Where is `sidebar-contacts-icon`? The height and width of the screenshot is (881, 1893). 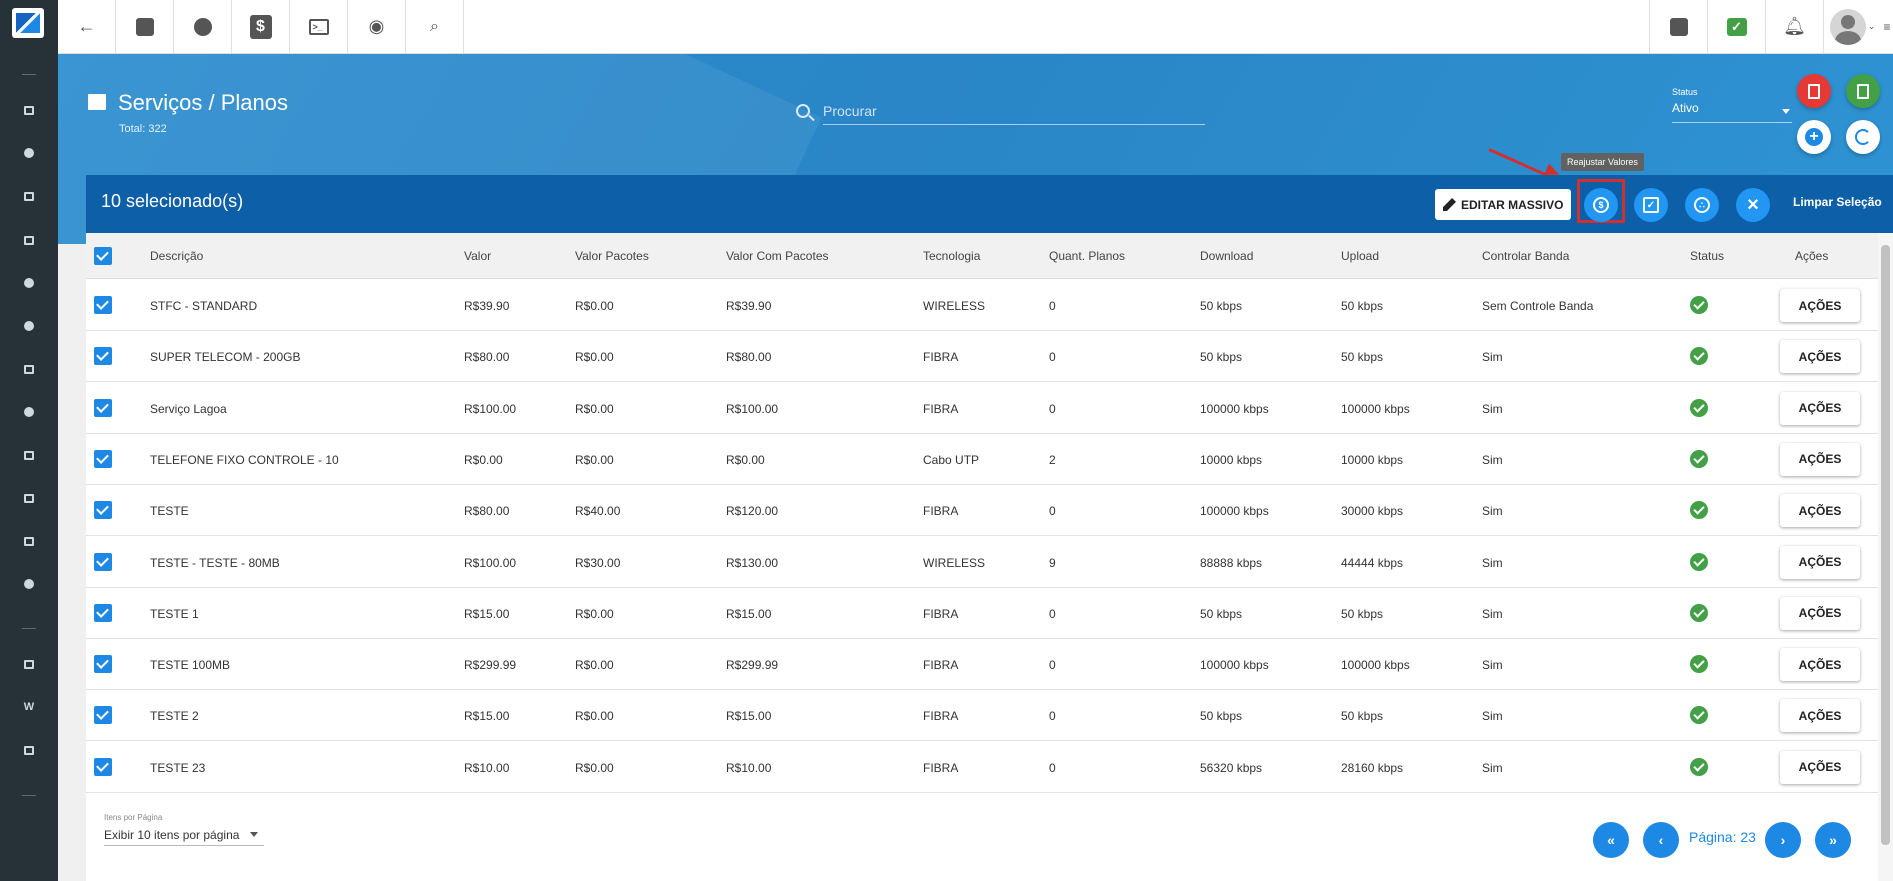
sidebar-contacts-icon is located at coordinates (29, 196).